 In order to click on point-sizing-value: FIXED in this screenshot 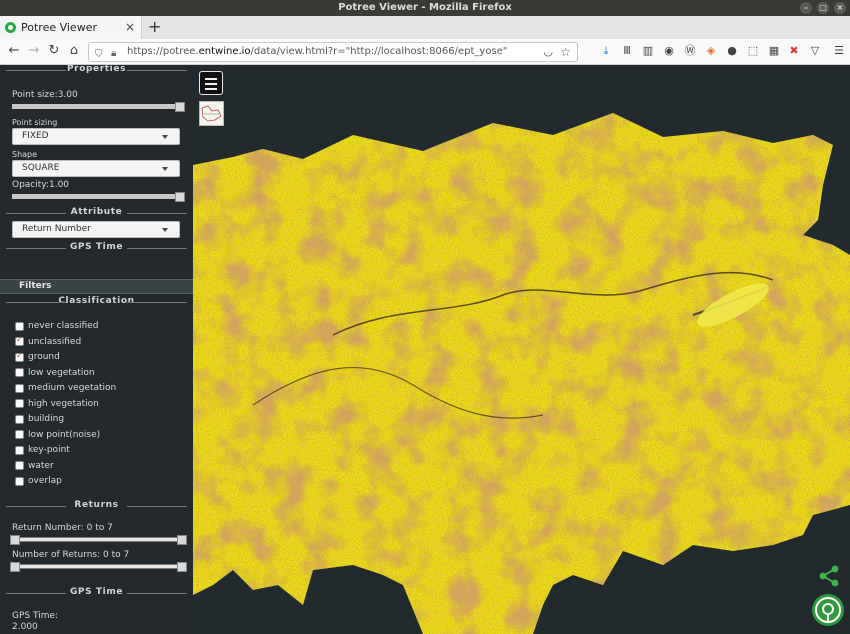, I will do `click(35, 136)`.